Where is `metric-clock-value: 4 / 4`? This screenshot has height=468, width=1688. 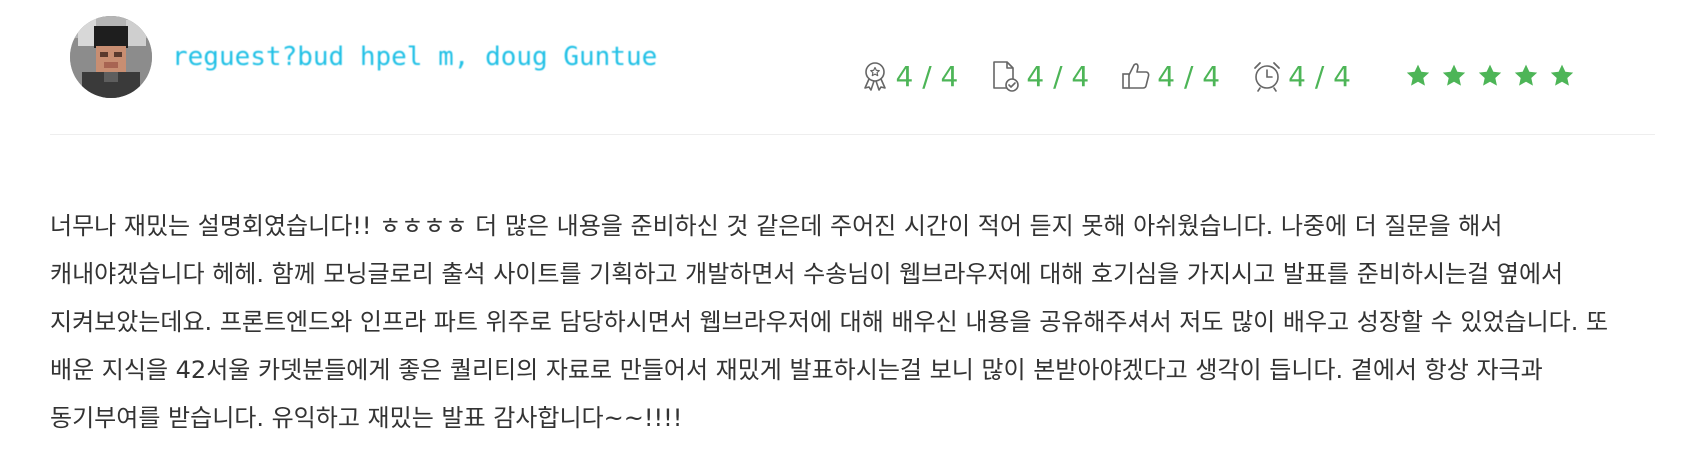
metric-clock-value: 4 / 4 is located at coordinates (1319, 76).